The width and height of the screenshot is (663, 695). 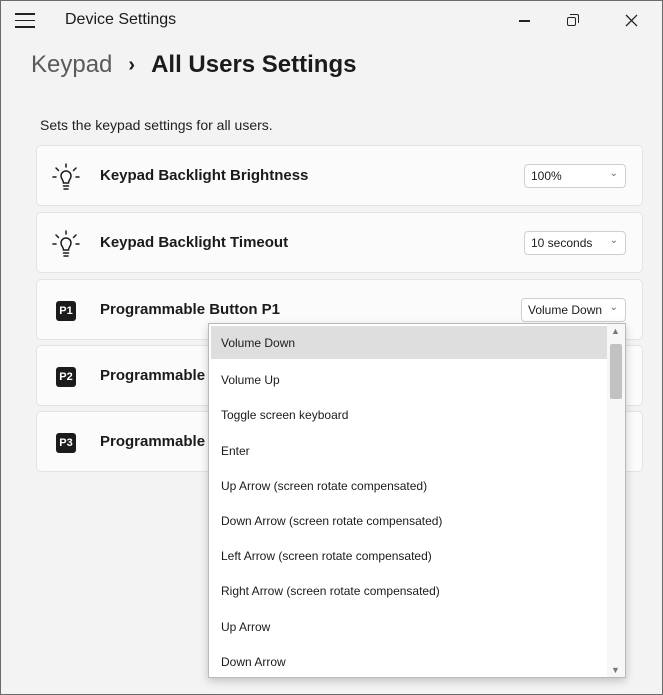 What do you see at coordinates (66, 311) in the screenshot?
I see `p1-badge-icon: P1` at bounding box center [66, 311].